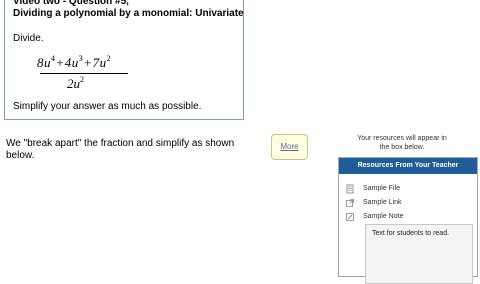 This screenshot has width=480, height=284. What do you see at coordinates (350, 189) in the screenshot?
I see `file-icon` at bounding box center [350, 189].